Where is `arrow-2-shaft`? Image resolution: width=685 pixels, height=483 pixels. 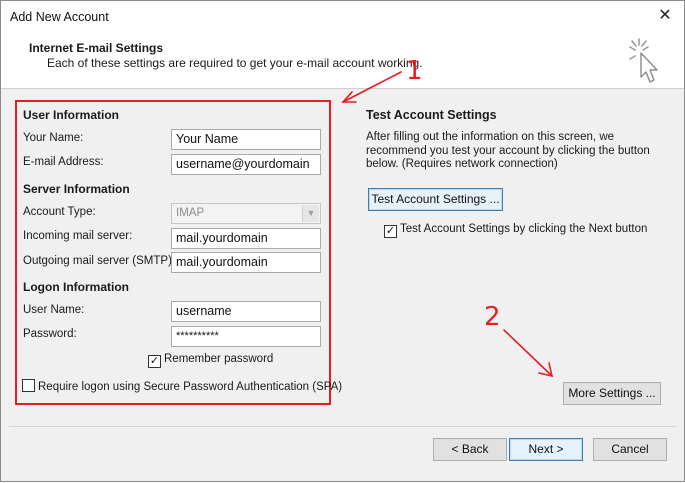 arrow-2-shaft is located at coordinates (528, 353).